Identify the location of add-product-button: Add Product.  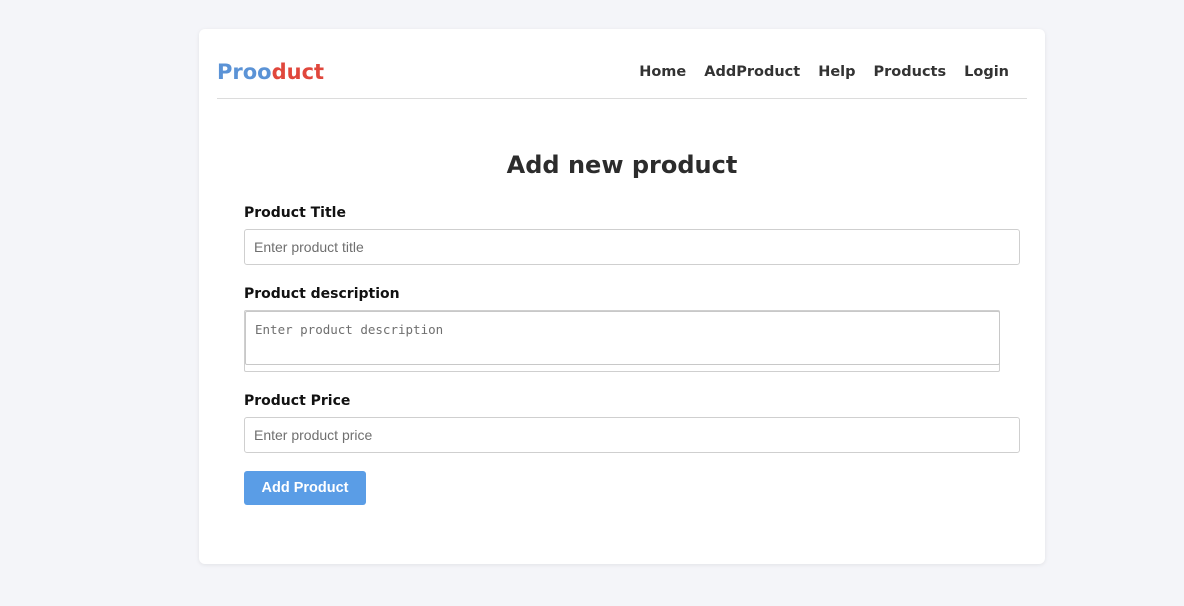
(305, 488).